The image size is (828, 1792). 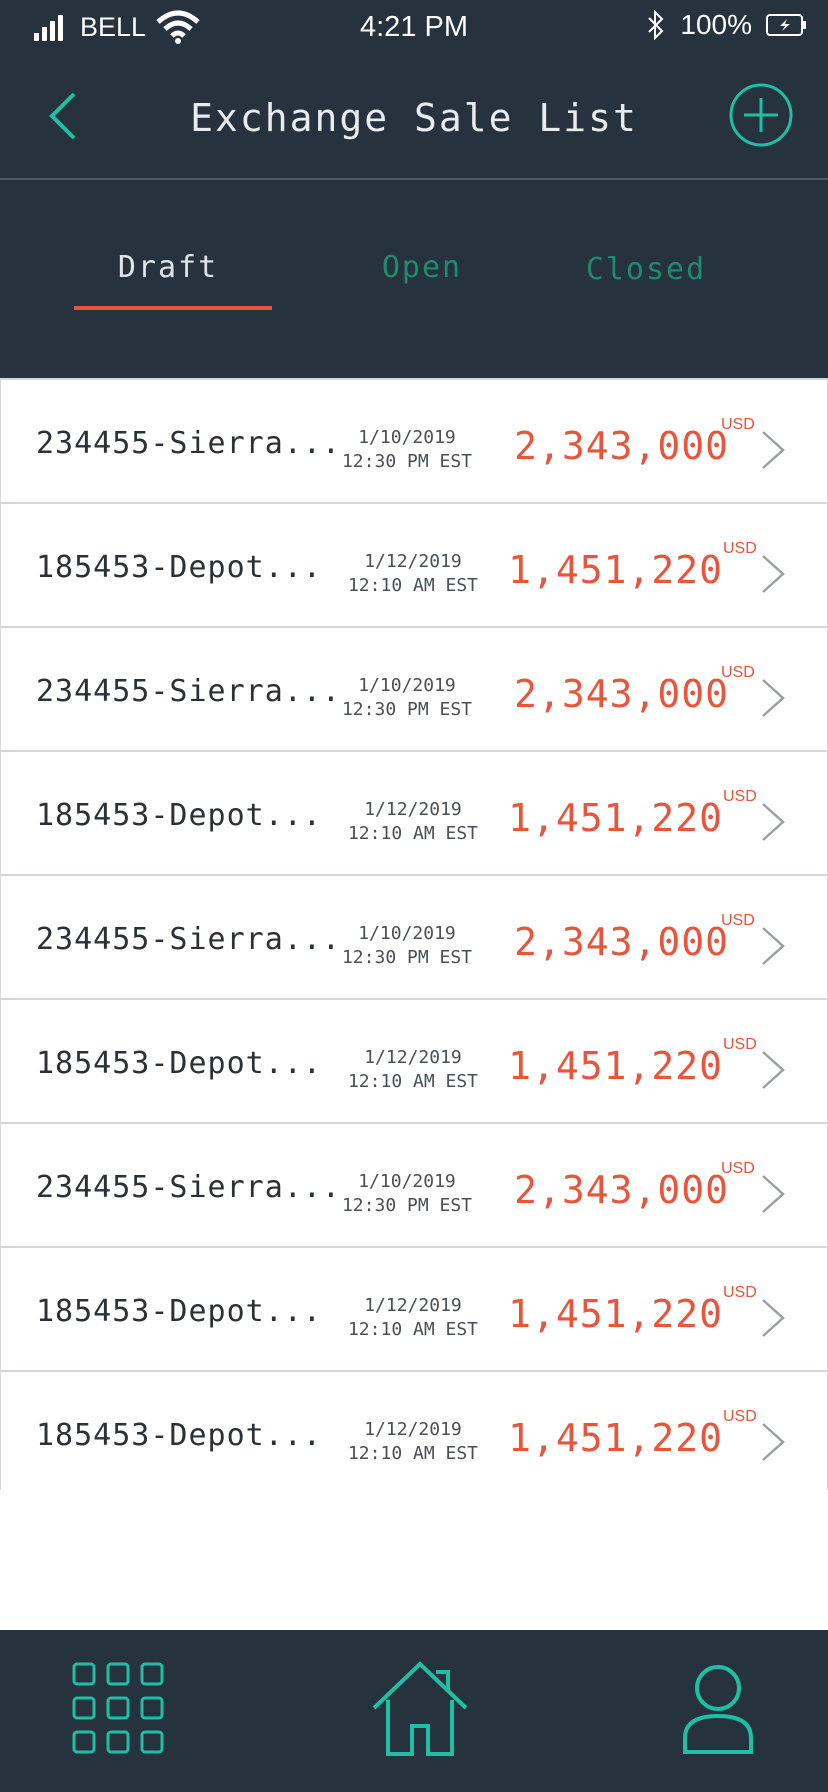 What do you see at coordinates (718, 1709) in the screenshot?
I see `user-icon` at bounding box center [718, 1709].